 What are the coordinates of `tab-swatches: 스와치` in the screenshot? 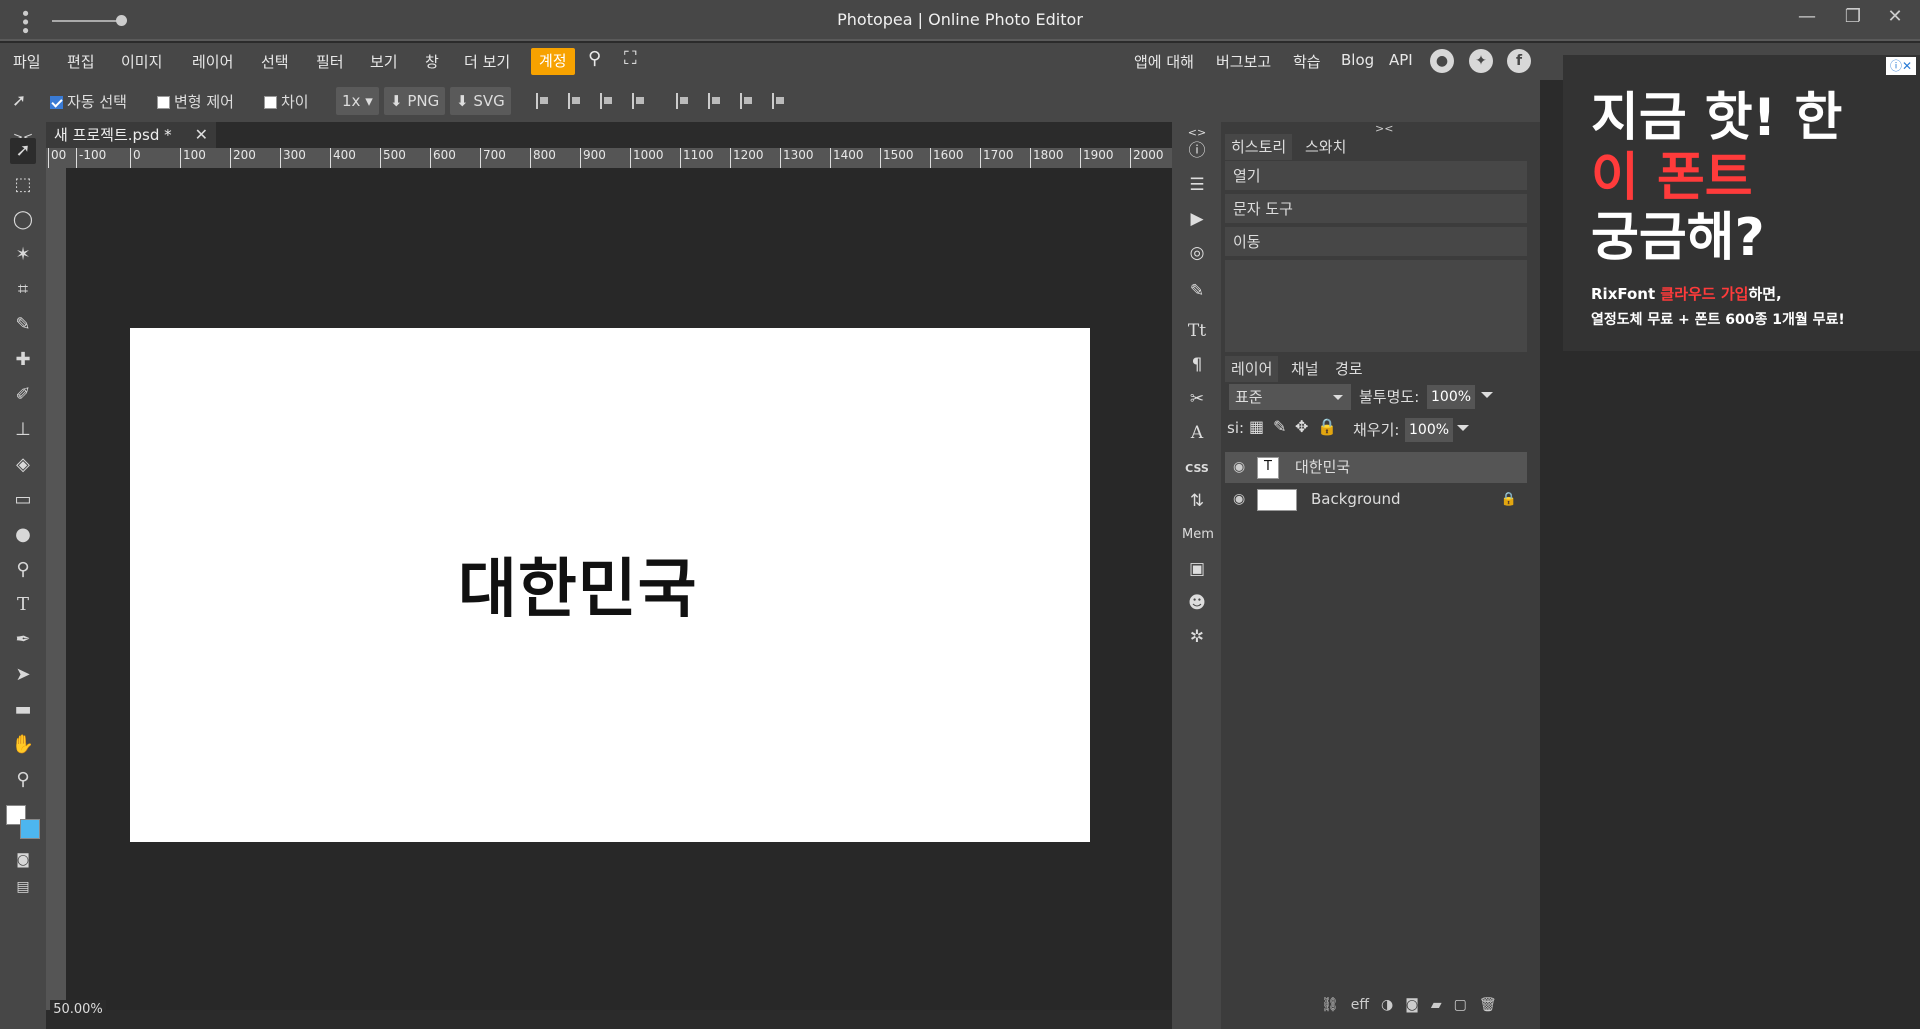 It's located at (1325, 147).